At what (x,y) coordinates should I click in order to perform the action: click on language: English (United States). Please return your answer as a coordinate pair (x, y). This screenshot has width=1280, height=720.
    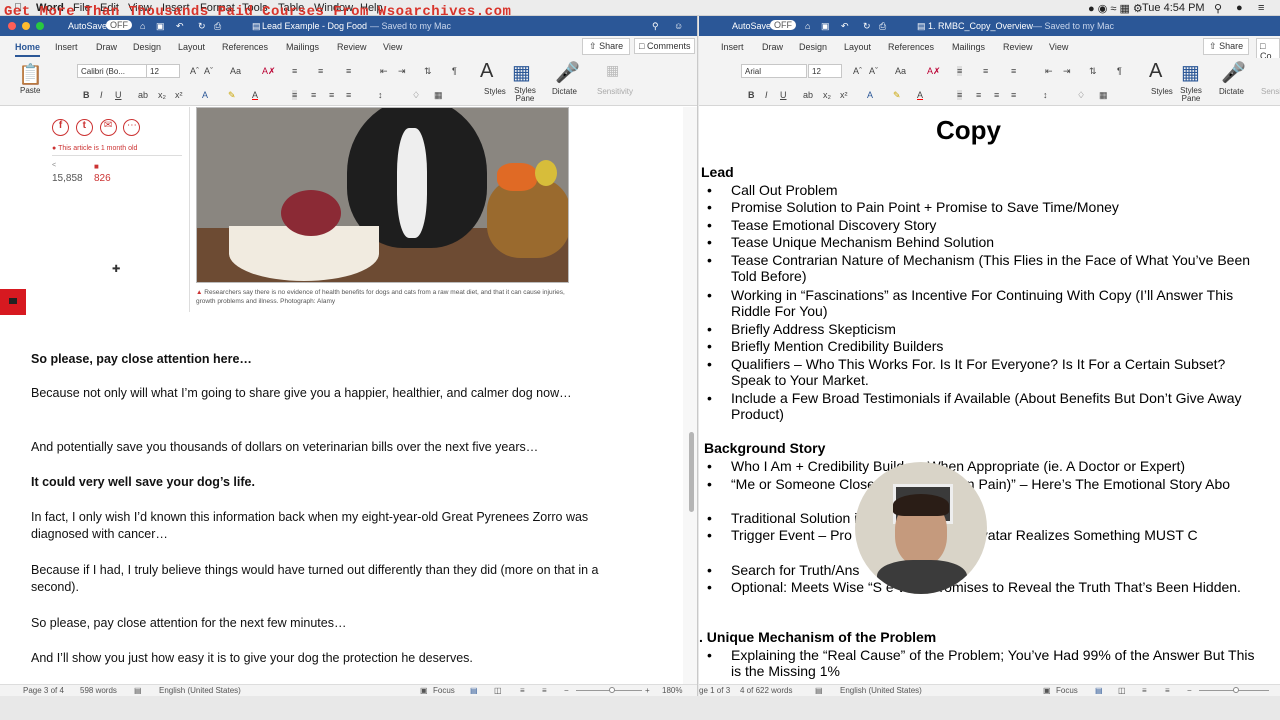
    Looking at the image, I should click on (200, 690).